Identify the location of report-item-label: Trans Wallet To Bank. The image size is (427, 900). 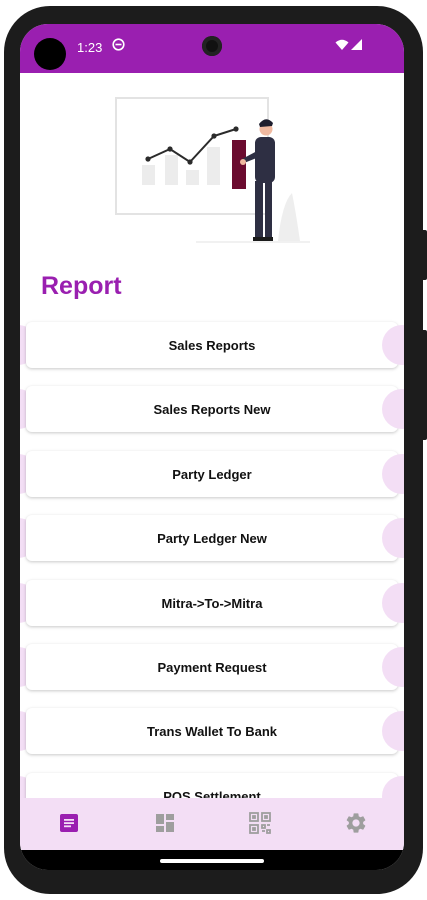
(212, 731).